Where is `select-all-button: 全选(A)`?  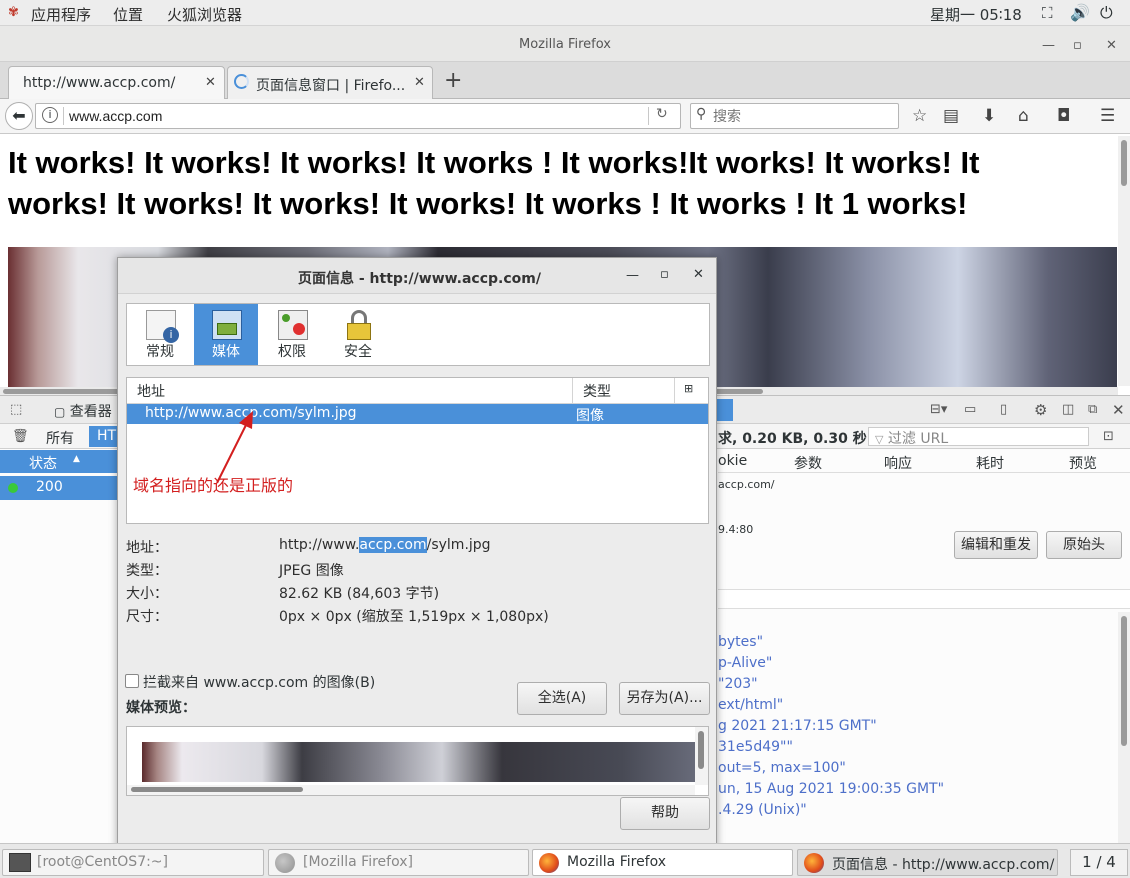 select-all-button: 全选(A) is located at coordinates (562, 698).